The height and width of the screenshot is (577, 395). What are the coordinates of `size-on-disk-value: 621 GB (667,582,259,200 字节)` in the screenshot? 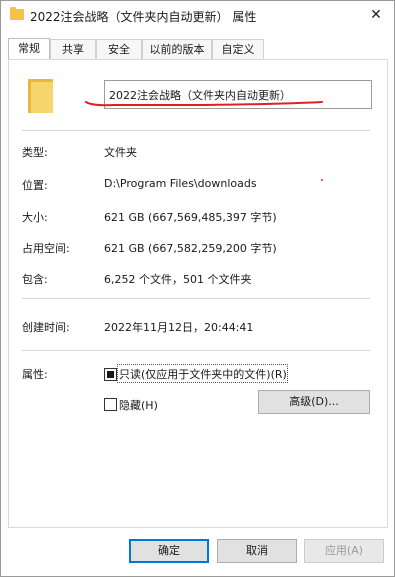 It's located at (190, 248).